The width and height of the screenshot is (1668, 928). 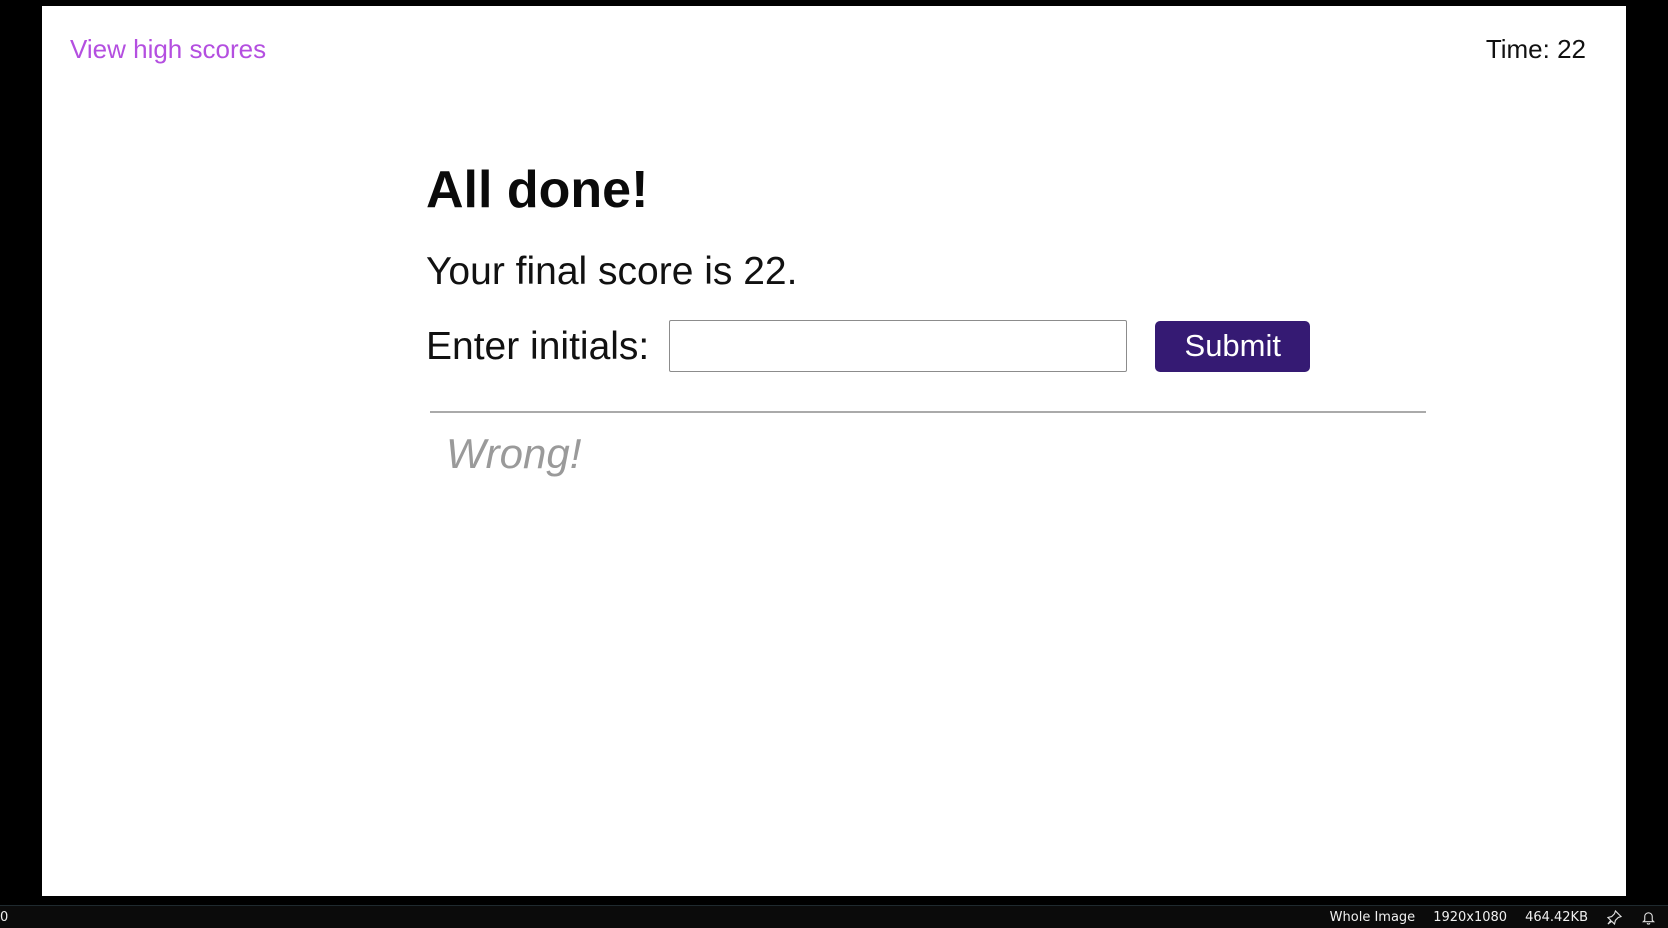 What do you see at coordinates (1470, 917) in the screenshot?
I see `image-dimensions: 1920x1080` at bounding box center [1470, 917].